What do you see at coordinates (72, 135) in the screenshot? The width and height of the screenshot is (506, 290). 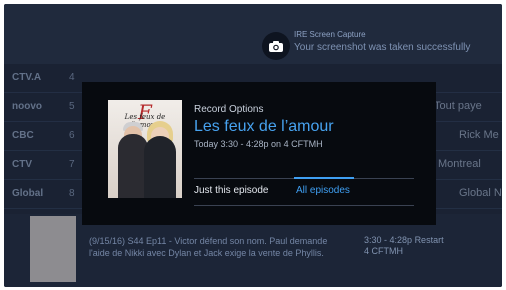 I see `channel-number: 6` at bounding box center [72, 135].